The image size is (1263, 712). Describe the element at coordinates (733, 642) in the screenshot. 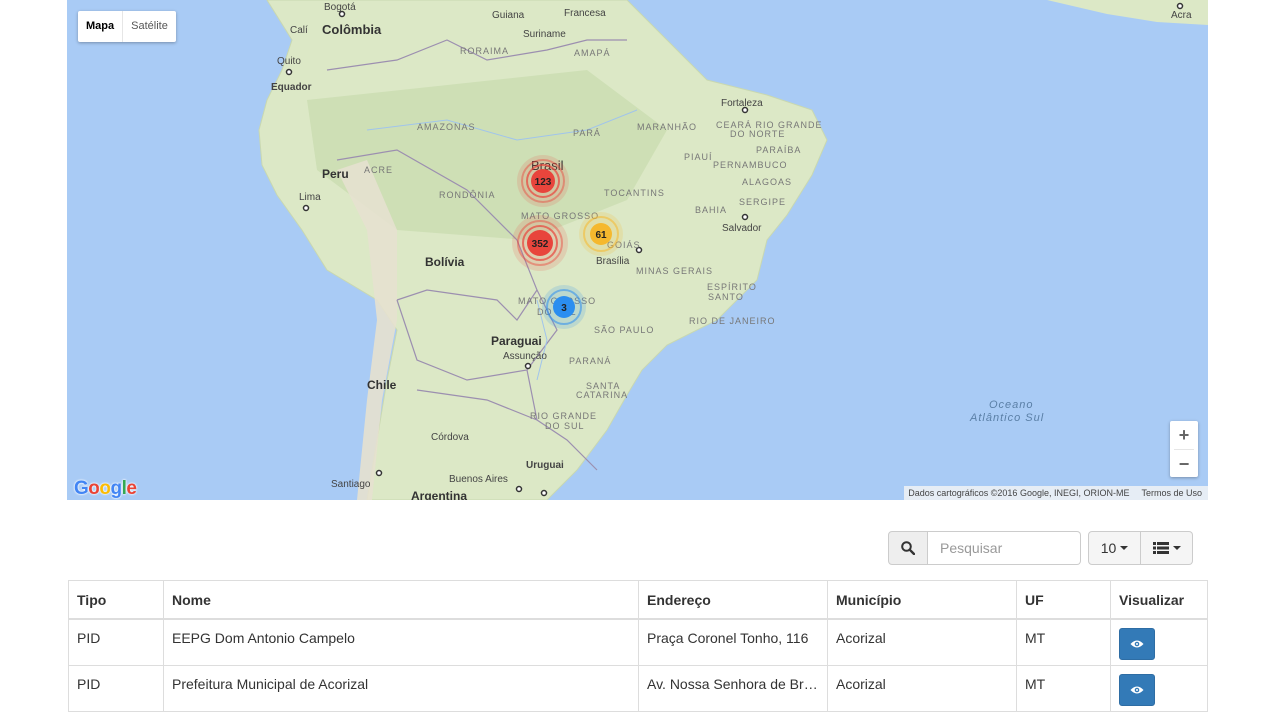

I see `cell-endereco: Praça Coronel Tonho, 116` at that location.